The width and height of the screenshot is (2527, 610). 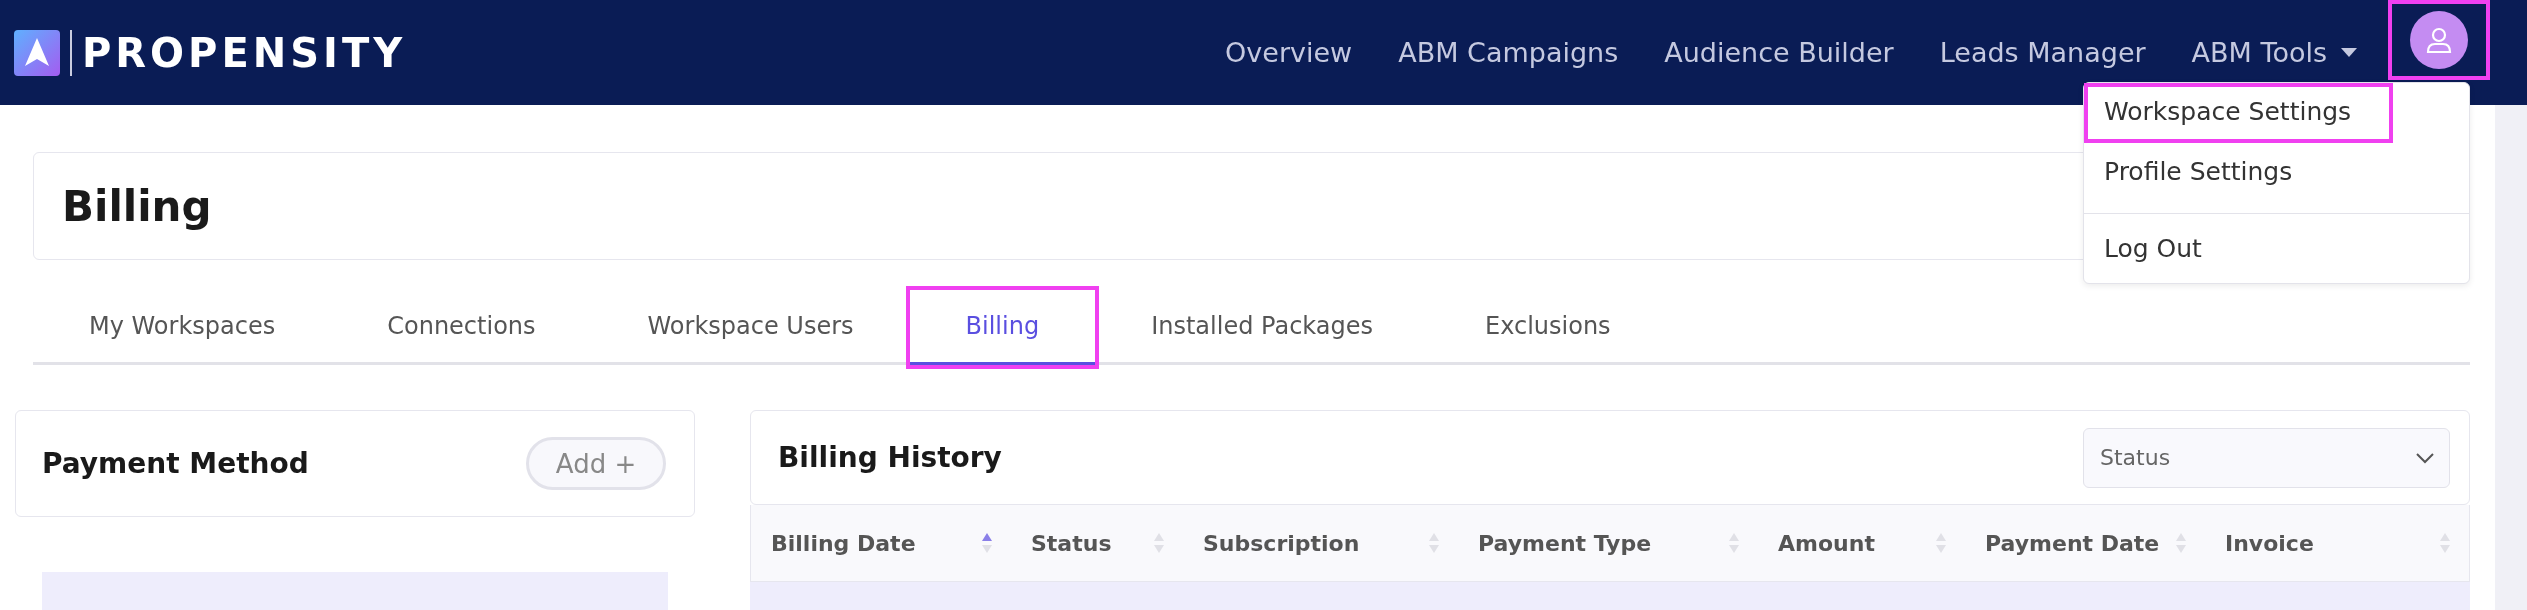 I want to click on card-title: Payment Method, so click(x=175, y=463).